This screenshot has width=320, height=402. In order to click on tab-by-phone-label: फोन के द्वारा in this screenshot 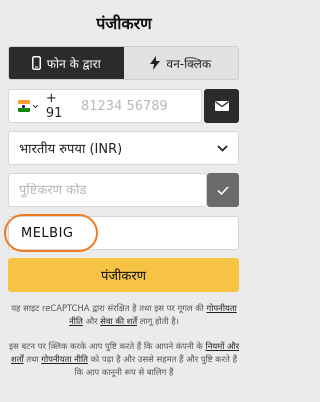, I will do `click(73, 63)`.